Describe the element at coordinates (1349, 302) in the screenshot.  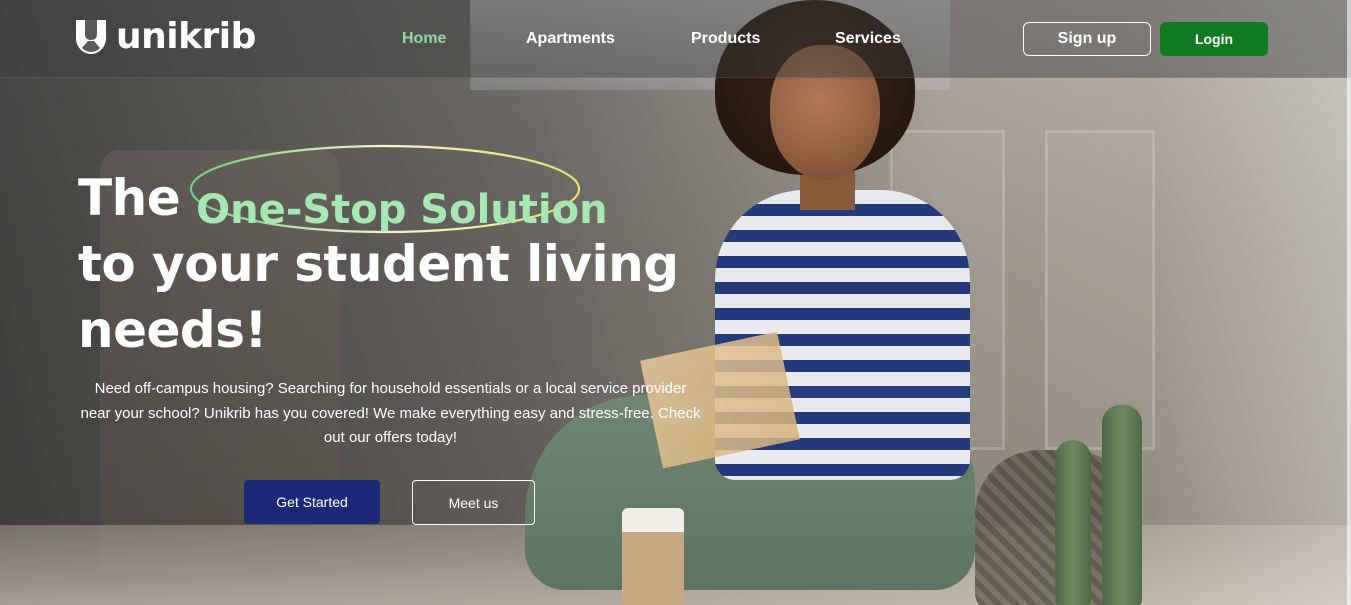
I see `page-scrollbar` at that location.